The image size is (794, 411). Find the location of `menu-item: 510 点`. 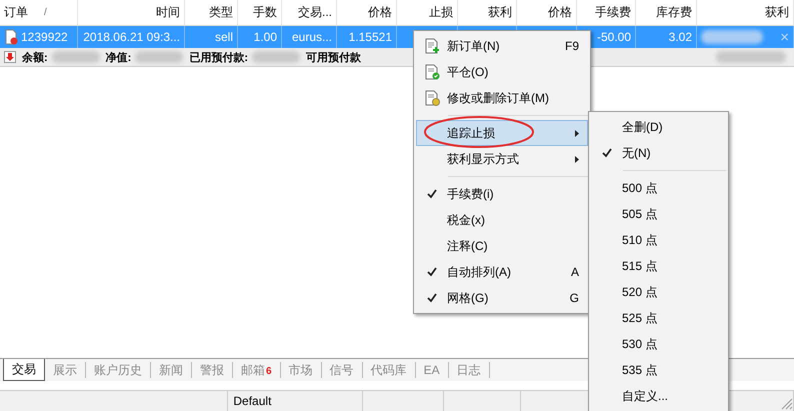

menu-item: 510 点 is located at coordinates (658, 240).